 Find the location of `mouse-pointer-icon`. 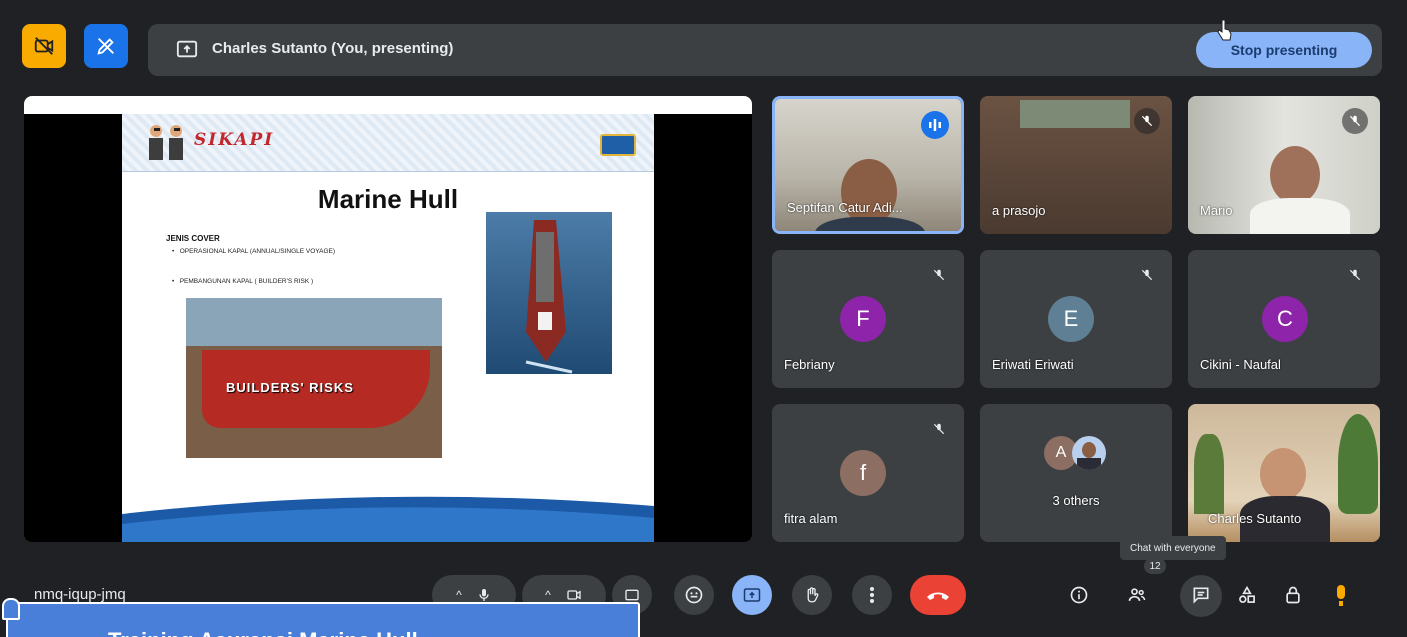

mouse-pointer-icon is located at coordinates (1224, 30).